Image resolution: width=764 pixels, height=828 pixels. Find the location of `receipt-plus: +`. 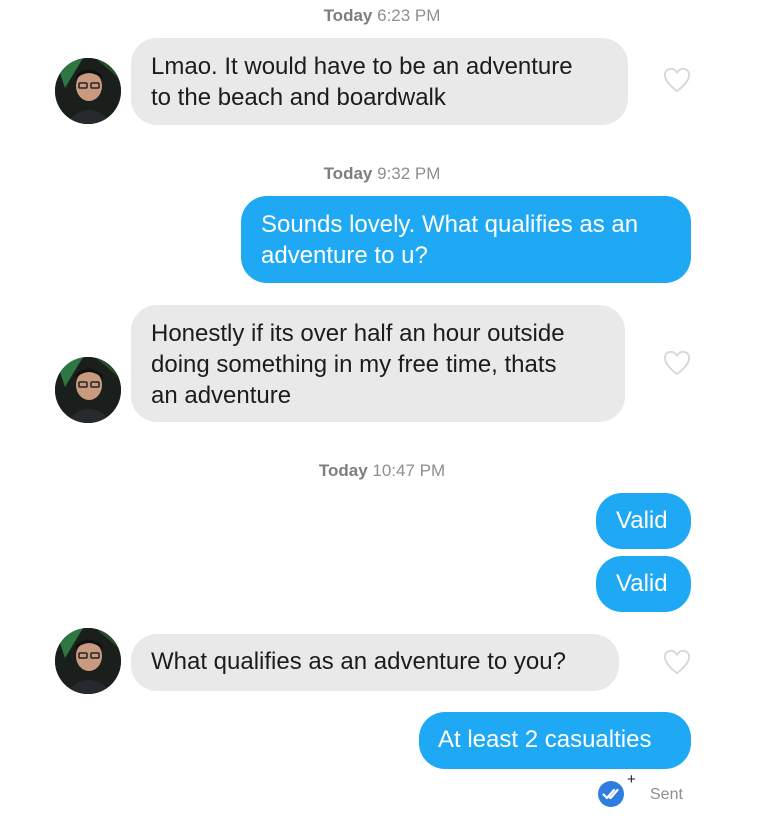

receipt-plus: + is located at coordinates (631, 779).